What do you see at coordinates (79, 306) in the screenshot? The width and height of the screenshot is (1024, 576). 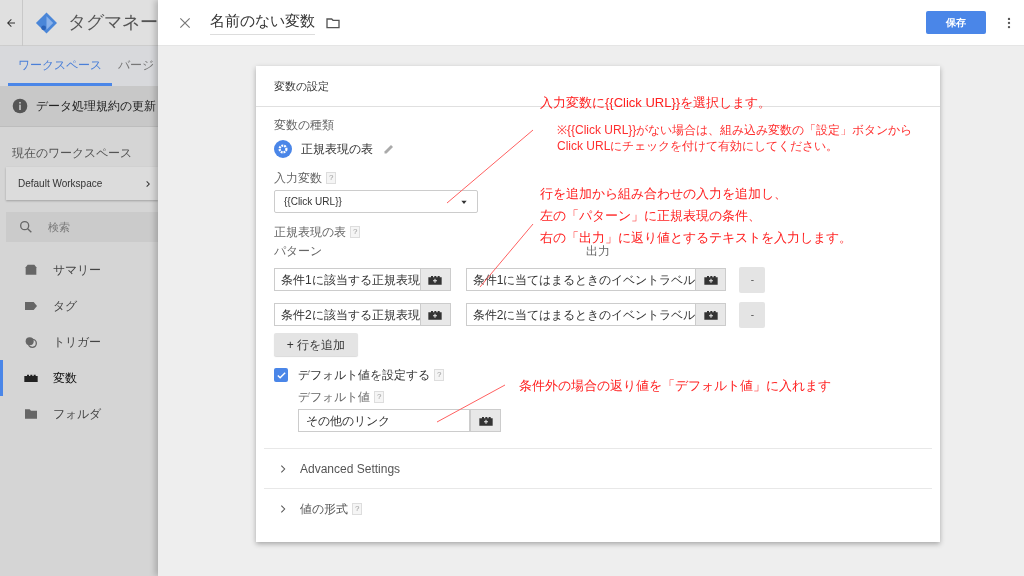 I see `nav-item: タグ` at bounding box center [79, 306].